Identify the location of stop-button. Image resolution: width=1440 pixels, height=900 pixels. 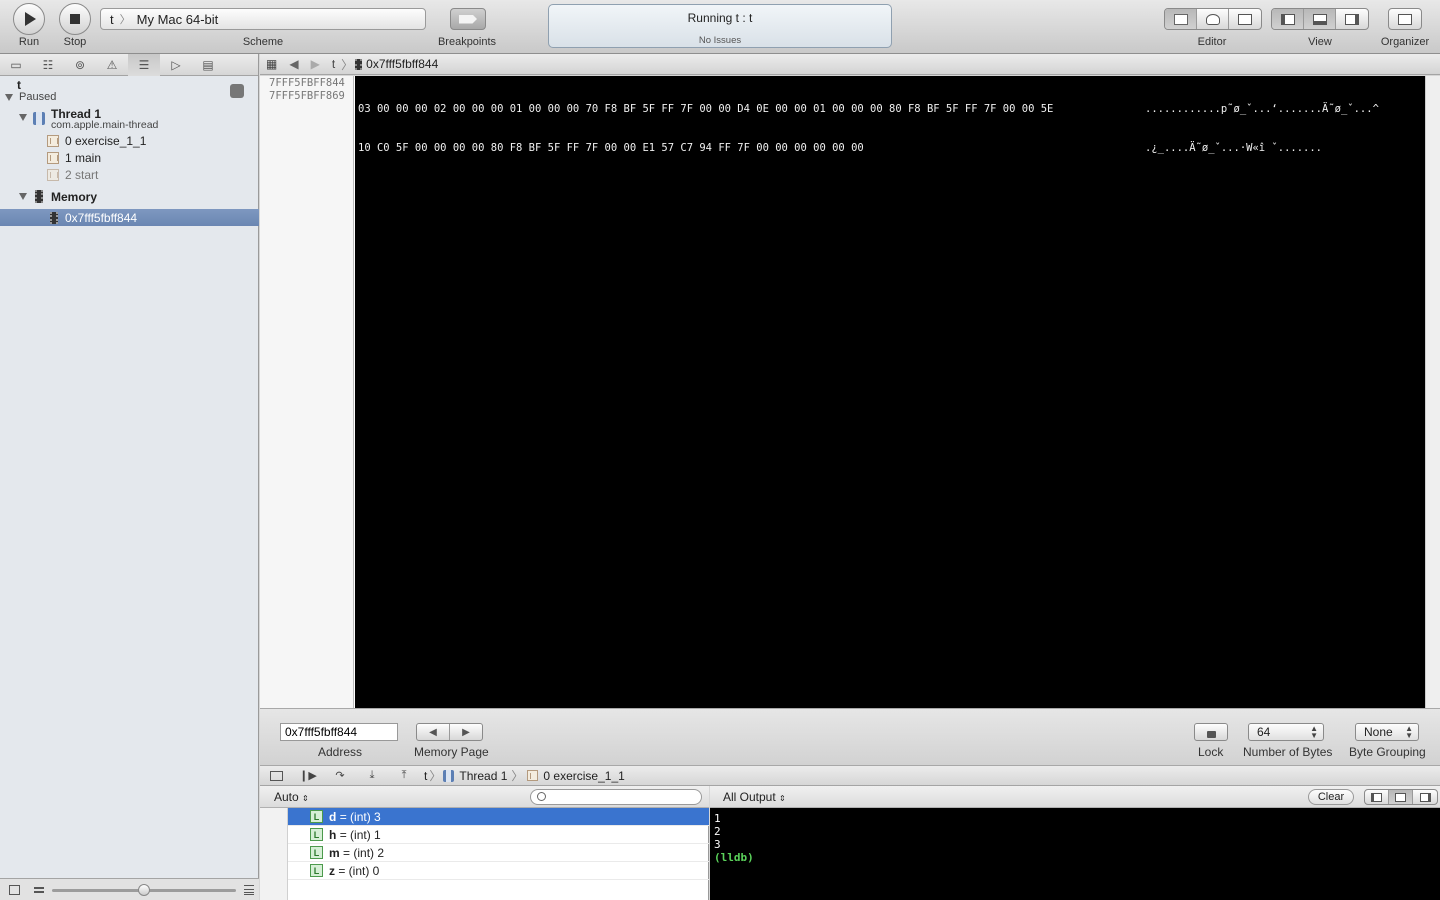
(75, 19).